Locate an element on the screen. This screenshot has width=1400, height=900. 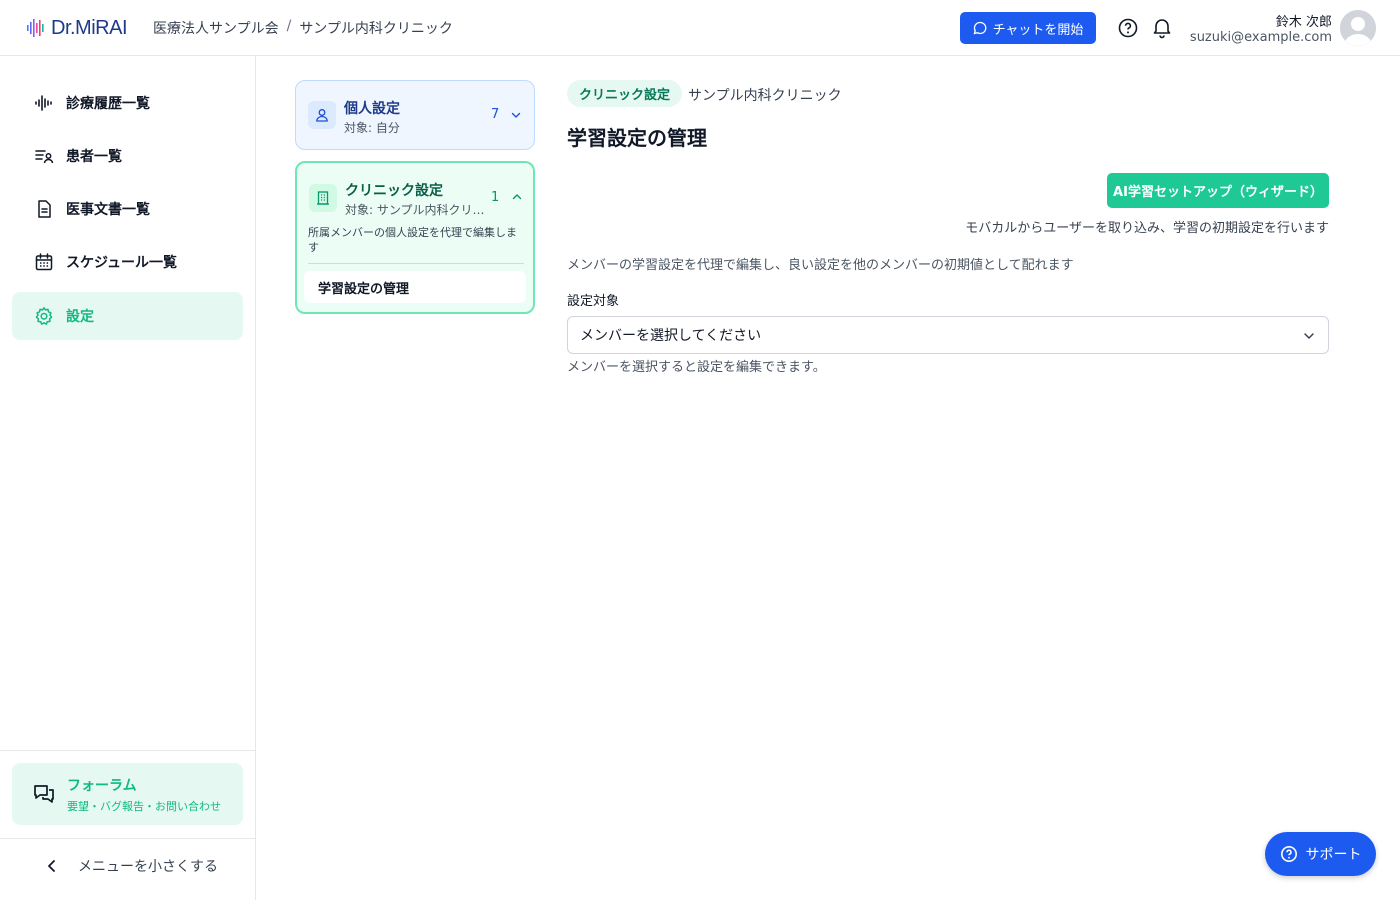
card-title: クリニック設定 is located at coordinates (394, 190).